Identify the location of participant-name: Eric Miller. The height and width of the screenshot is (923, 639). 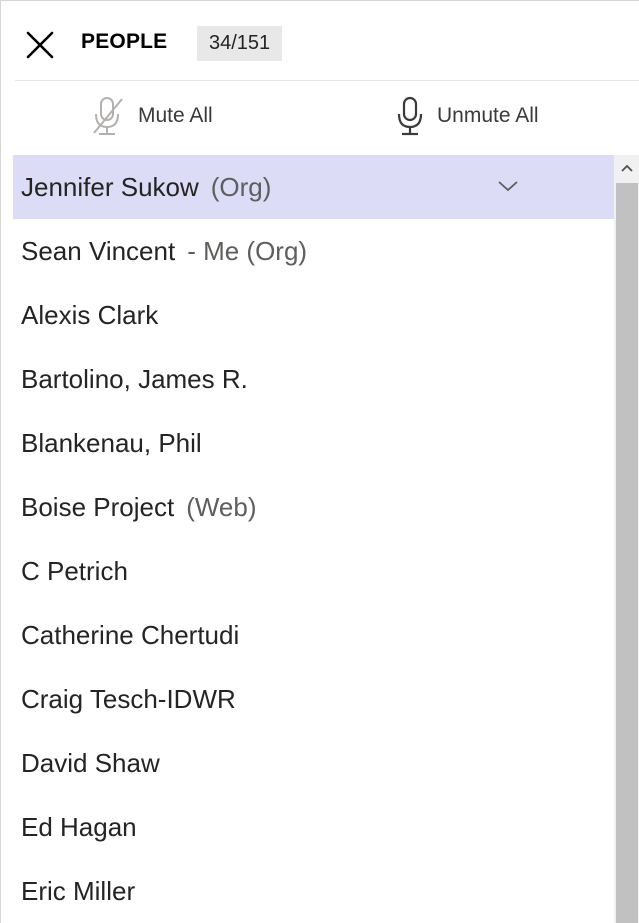
(78, 890).